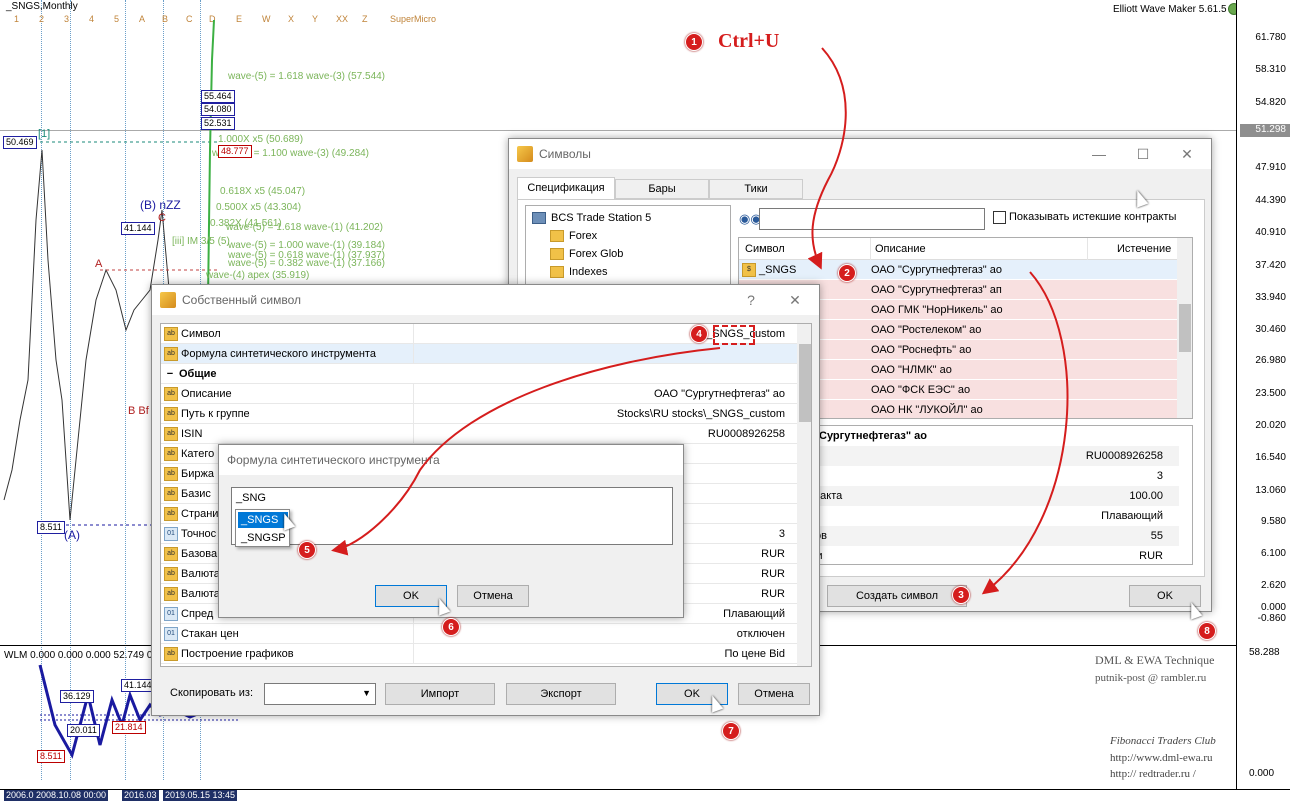 This screenshot has height=810, width=1290. What do you see at coordinates (1151, 556) in the screenshot?
I see `detail-value: RUR` at bounding box center [1151, 556].